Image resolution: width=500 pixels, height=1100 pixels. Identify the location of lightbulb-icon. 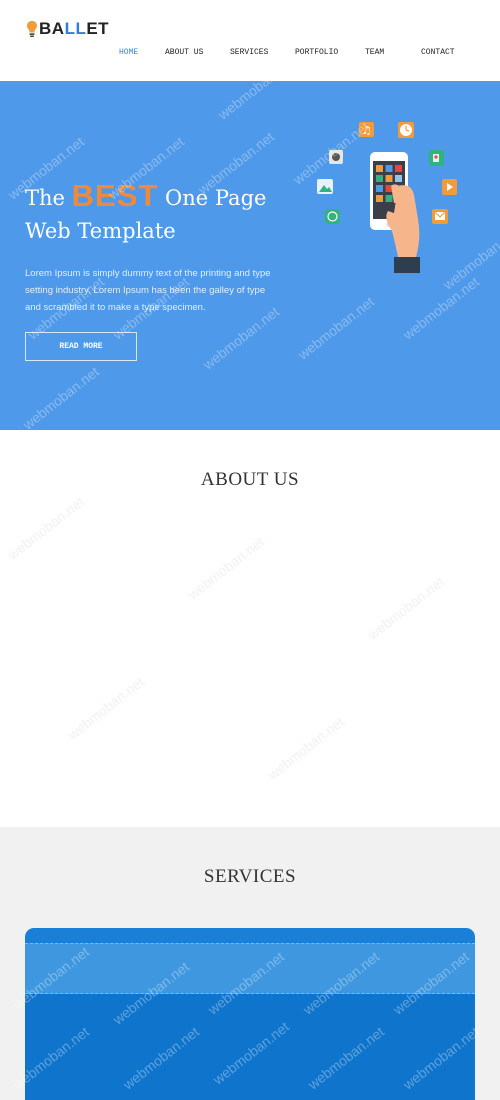
(32, 29).